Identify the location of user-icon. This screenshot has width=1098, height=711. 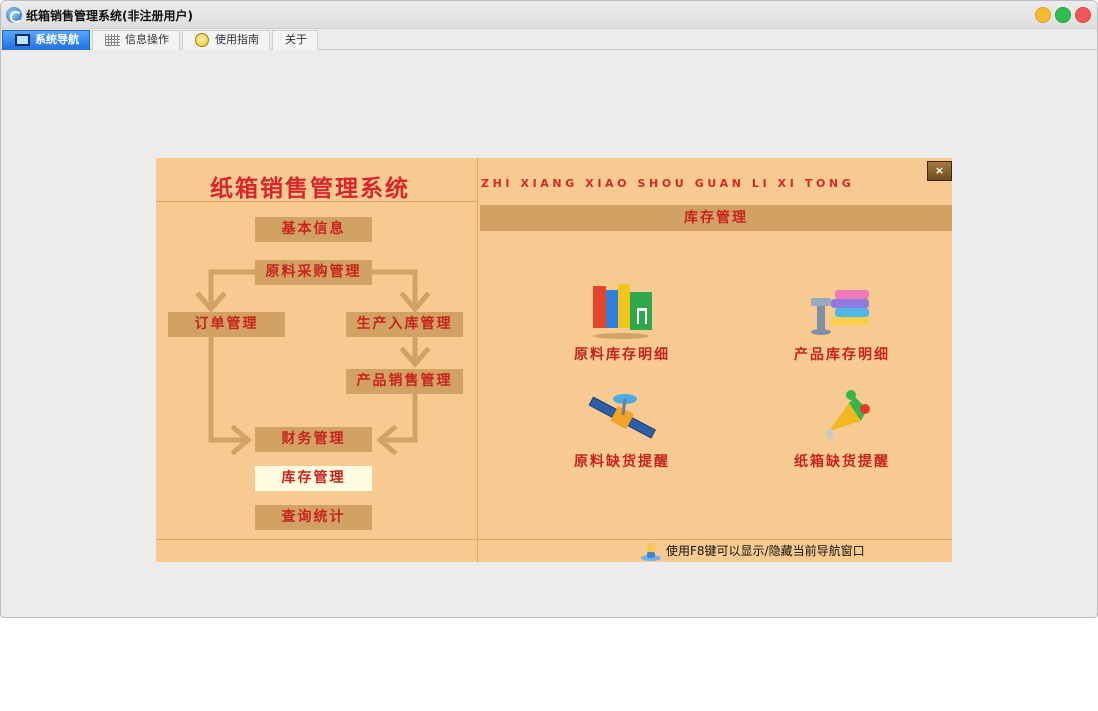
(651, 552).